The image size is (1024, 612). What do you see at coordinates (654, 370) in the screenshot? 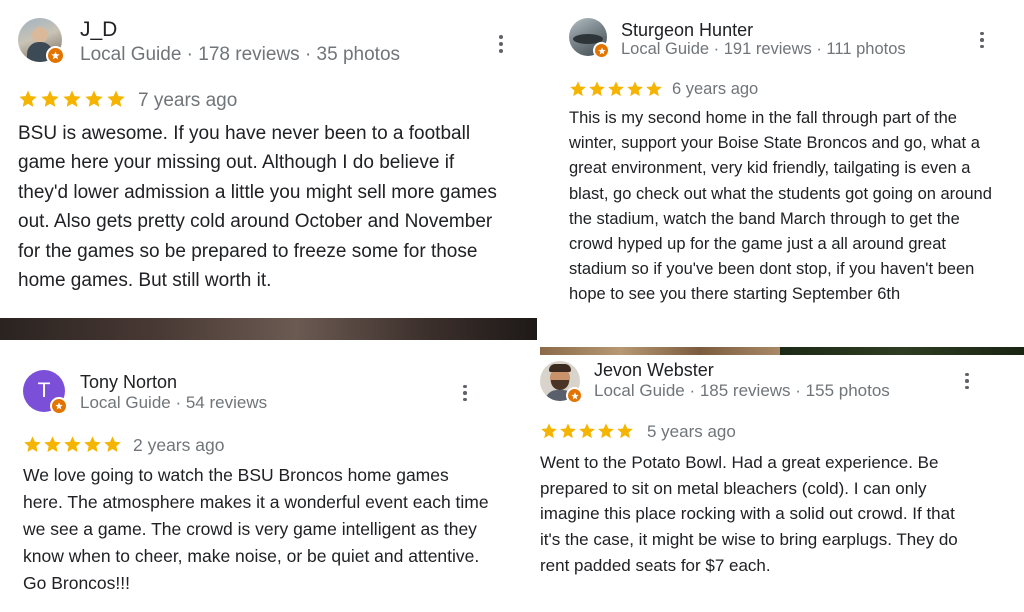
I see `reviewer-name: Jevon Webster` at bounding box center [654, 370].